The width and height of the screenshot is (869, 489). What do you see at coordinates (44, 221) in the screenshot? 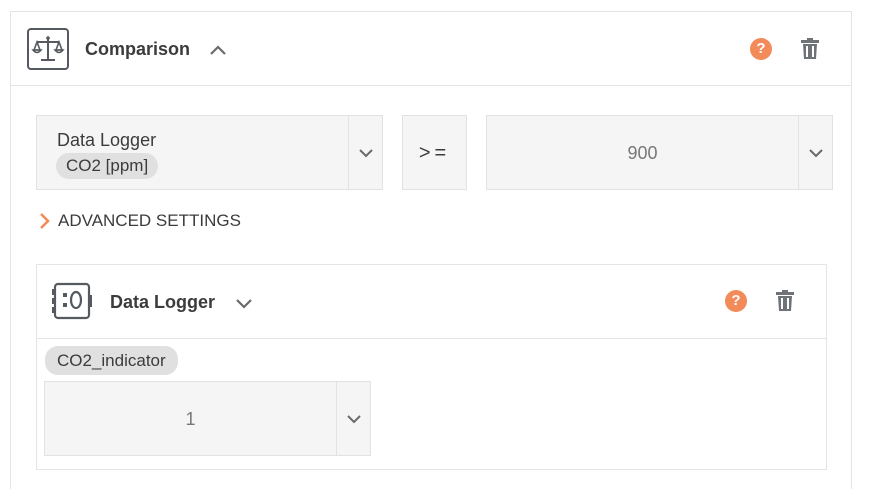
I see `chevron-right-icon` at bounding box center [44, 221].